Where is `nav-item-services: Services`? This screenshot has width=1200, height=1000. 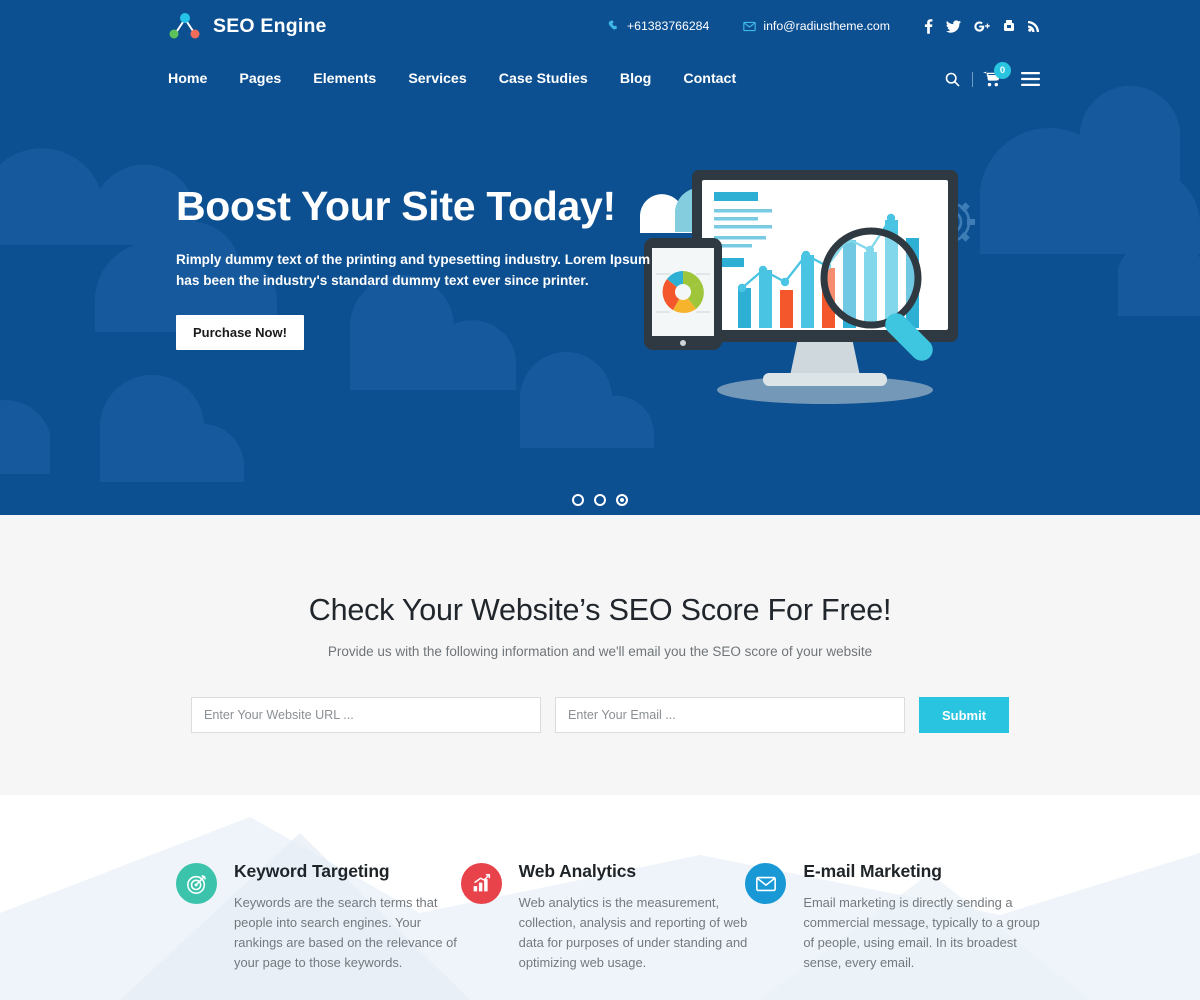
nav-item-services: Services is located at coordinates (437, 79).